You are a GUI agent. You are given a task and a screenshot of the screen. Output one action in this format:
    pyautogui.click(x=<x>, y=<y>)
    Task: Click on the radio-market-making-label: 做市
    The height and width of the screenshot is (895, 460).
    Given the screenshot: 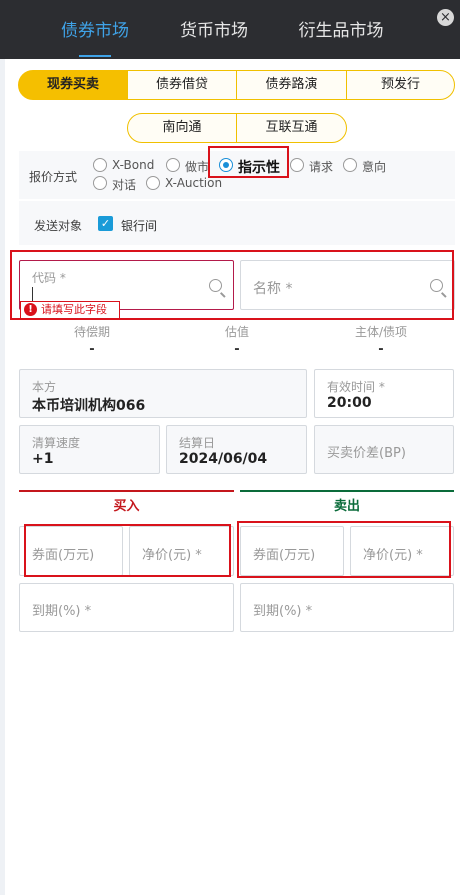 What is the action you would take?
    pyautogui.click(x=197, y=166)
    